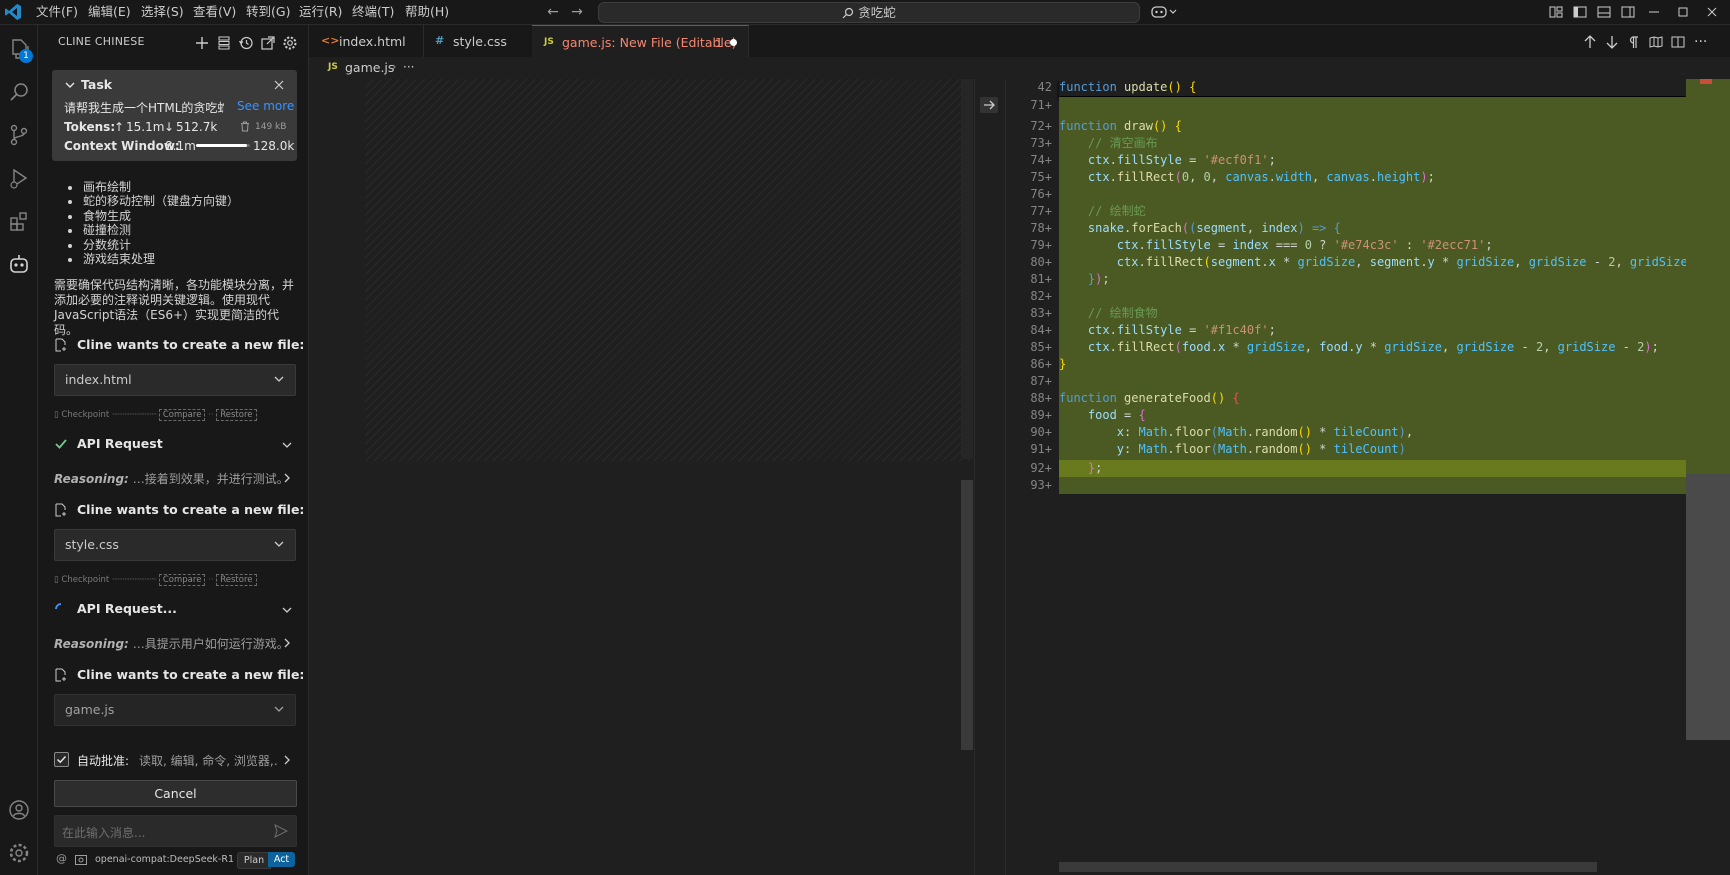 The image size is (1730, 875). Describe the element at coordinates (1556, 12) in the screenshot. I see `customize-layout-icon` at that location.